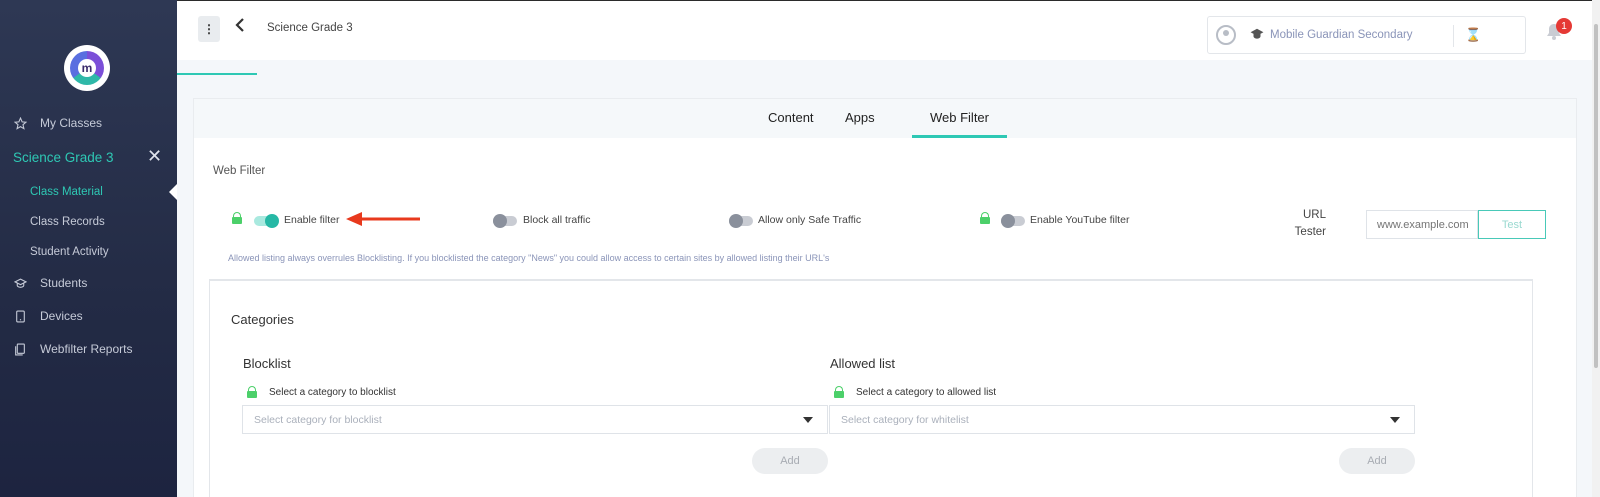 The width and height of the screenshot is (1600, 497). I want to click on mobile-guardian-logo: m, so click(87, 68).